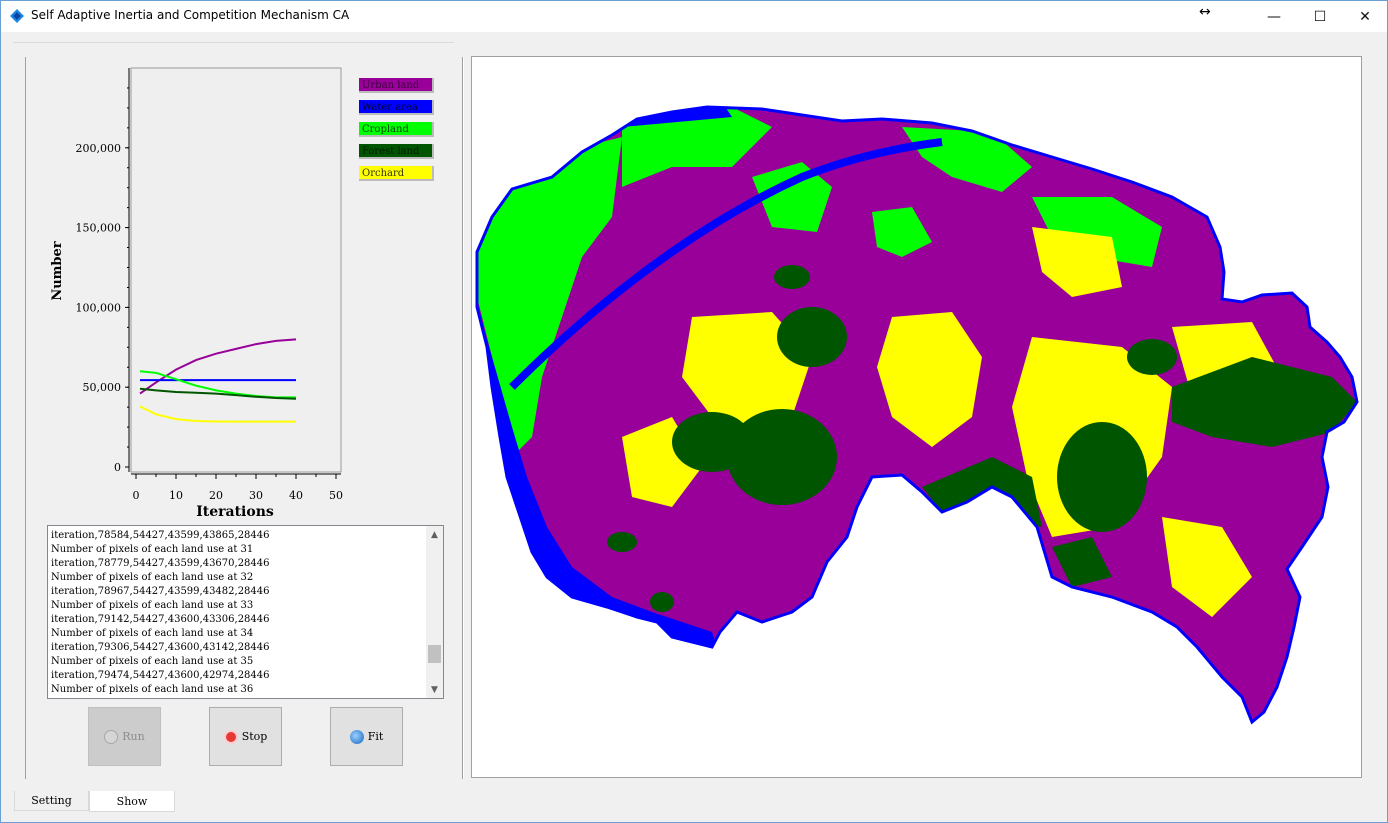 Image resolution: width=1388 pixels, height=823 pixels. I want to click on y-tick-label: 50,000, so click(102, 387).